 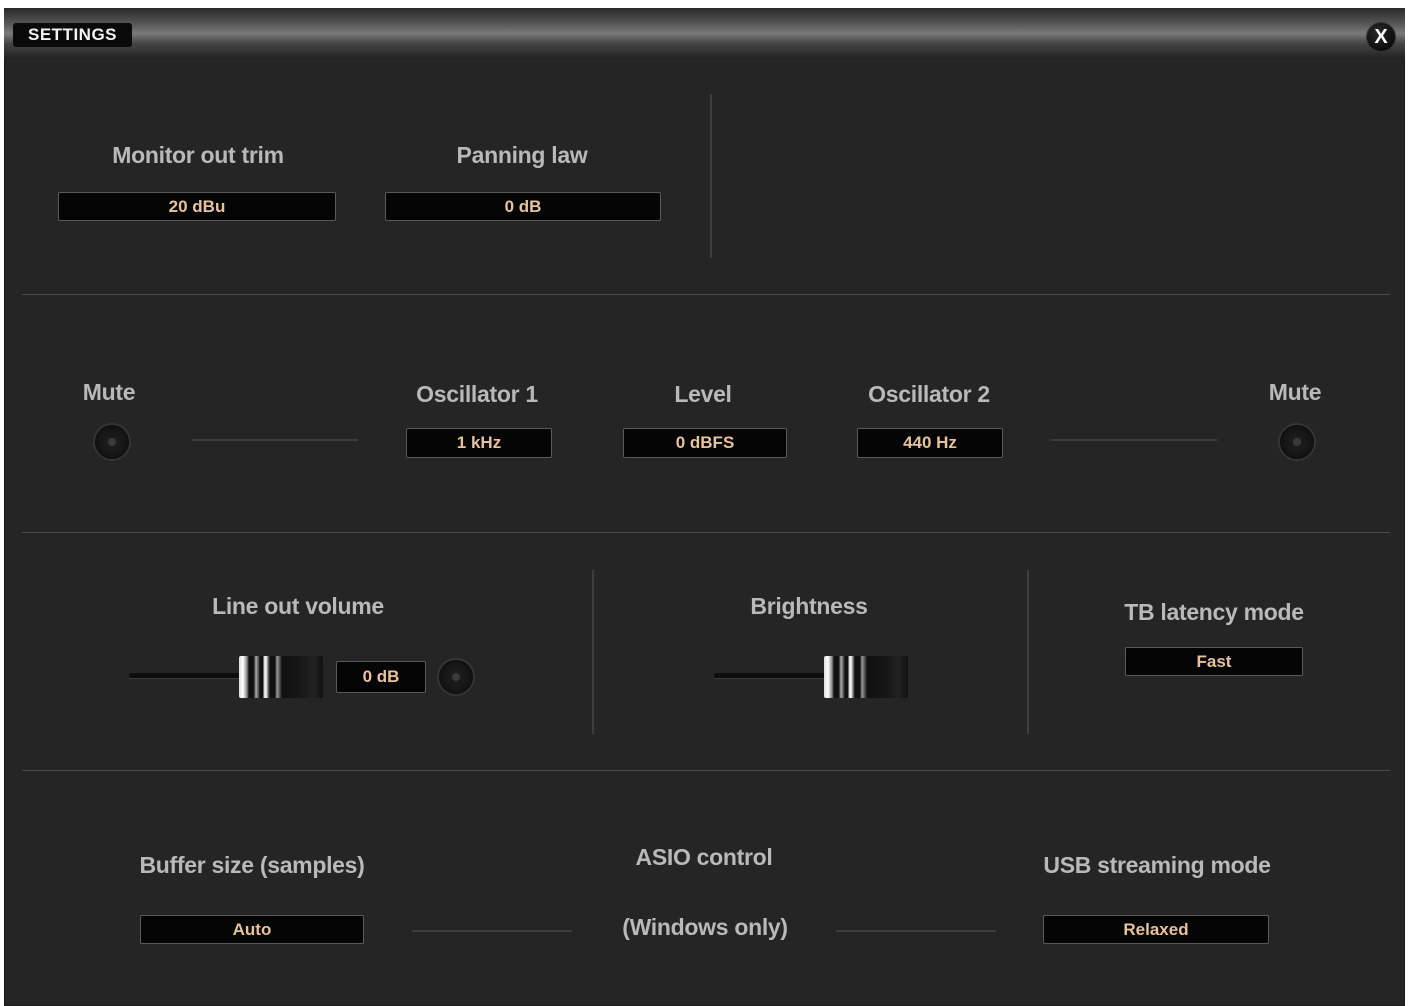 I want to click on usb-streaming-mode-field: Relaxed, so click(x=1156, y=929).